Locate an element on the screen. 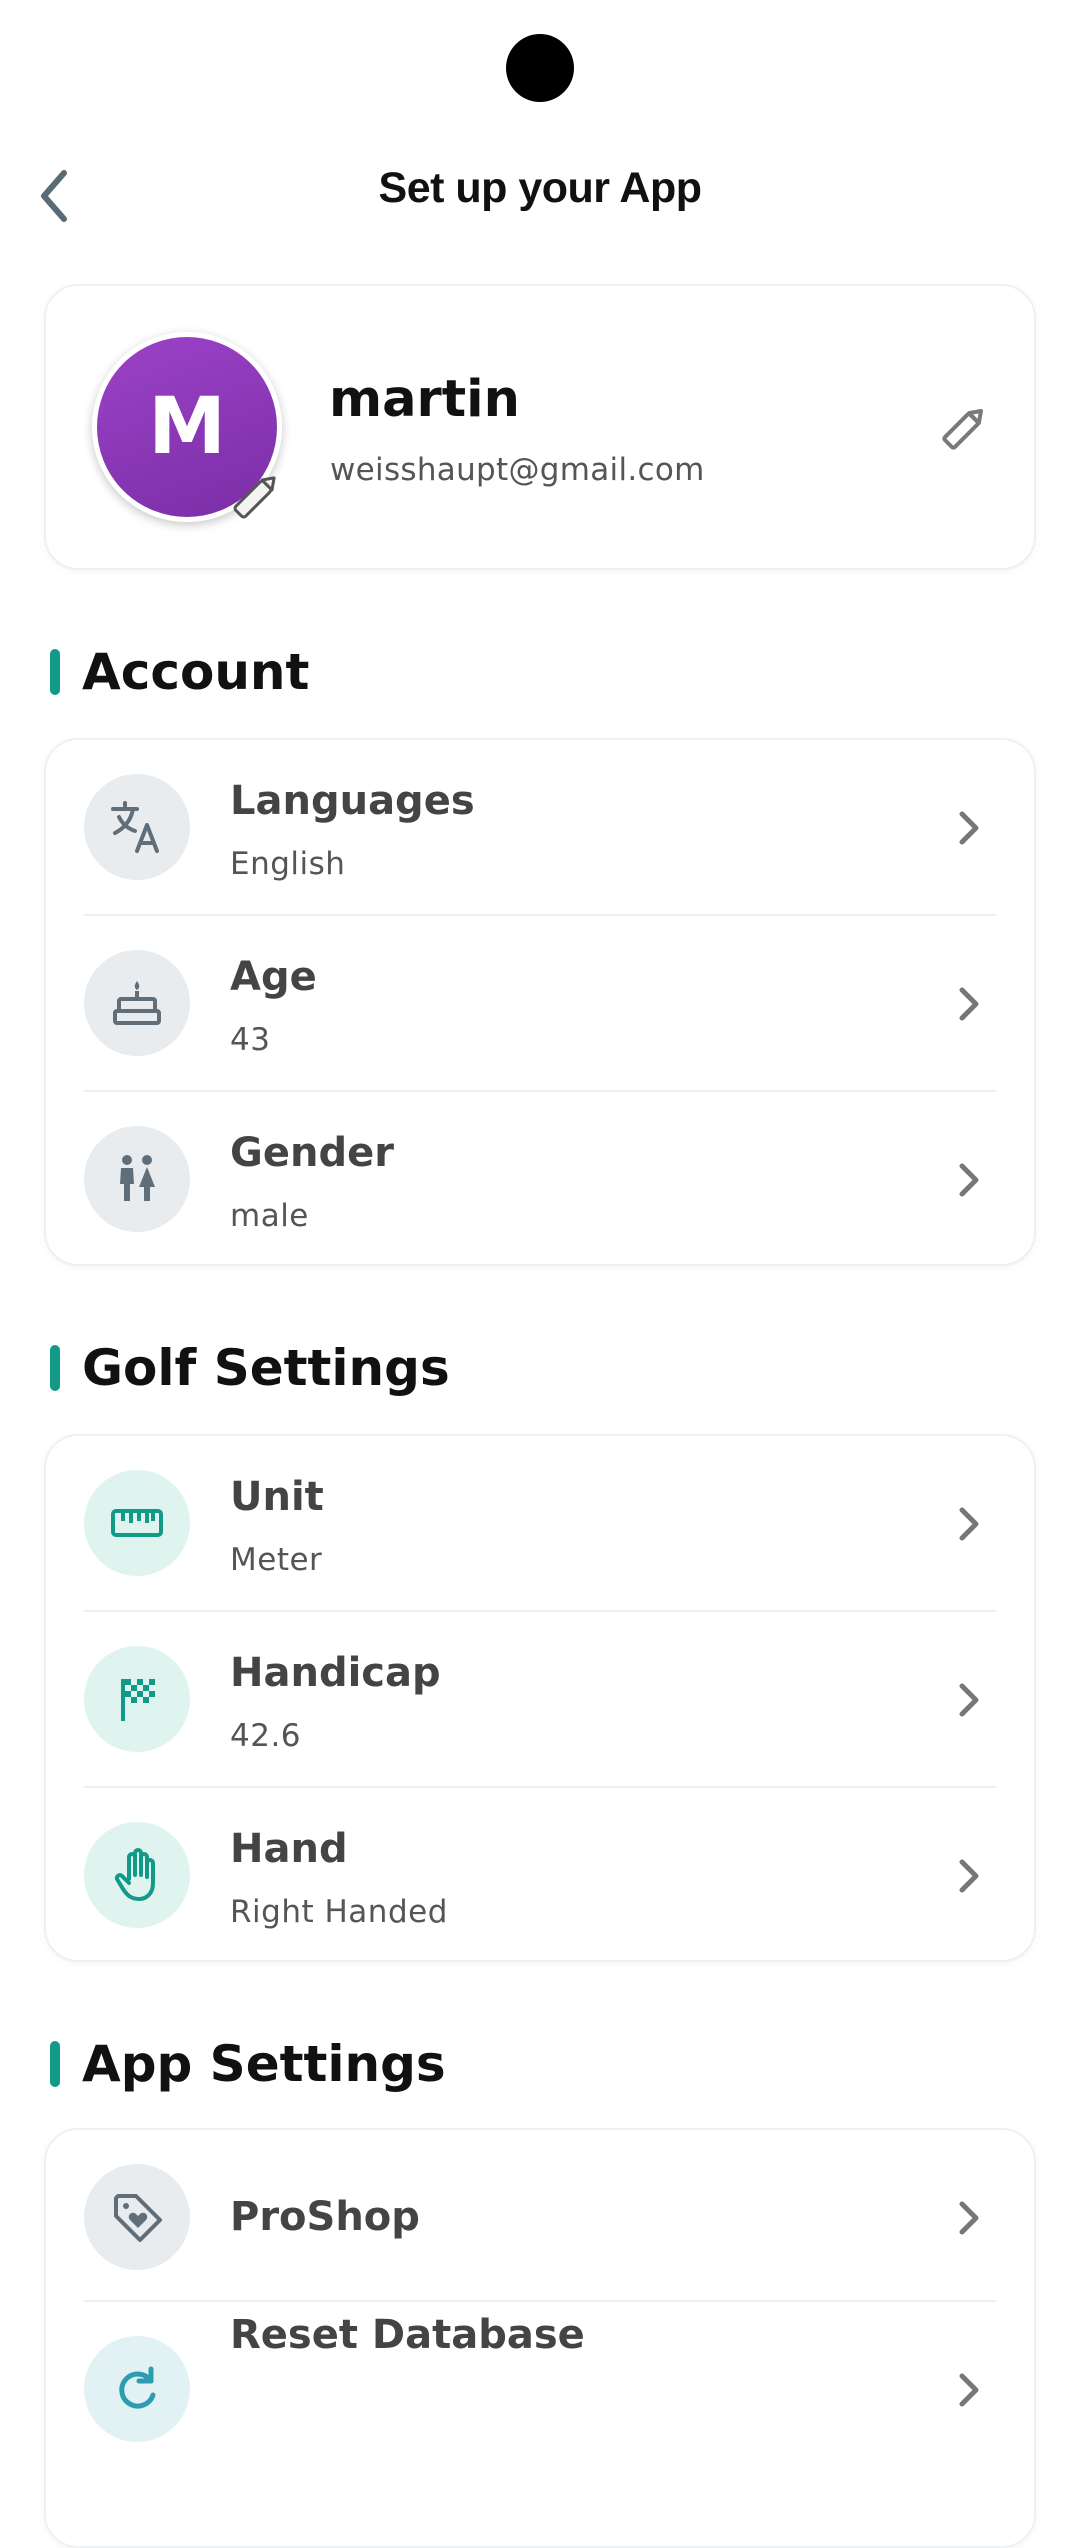 This screenshot has height=2548, width=1080. row-label: Gender is located at coordinates (312, 1153).